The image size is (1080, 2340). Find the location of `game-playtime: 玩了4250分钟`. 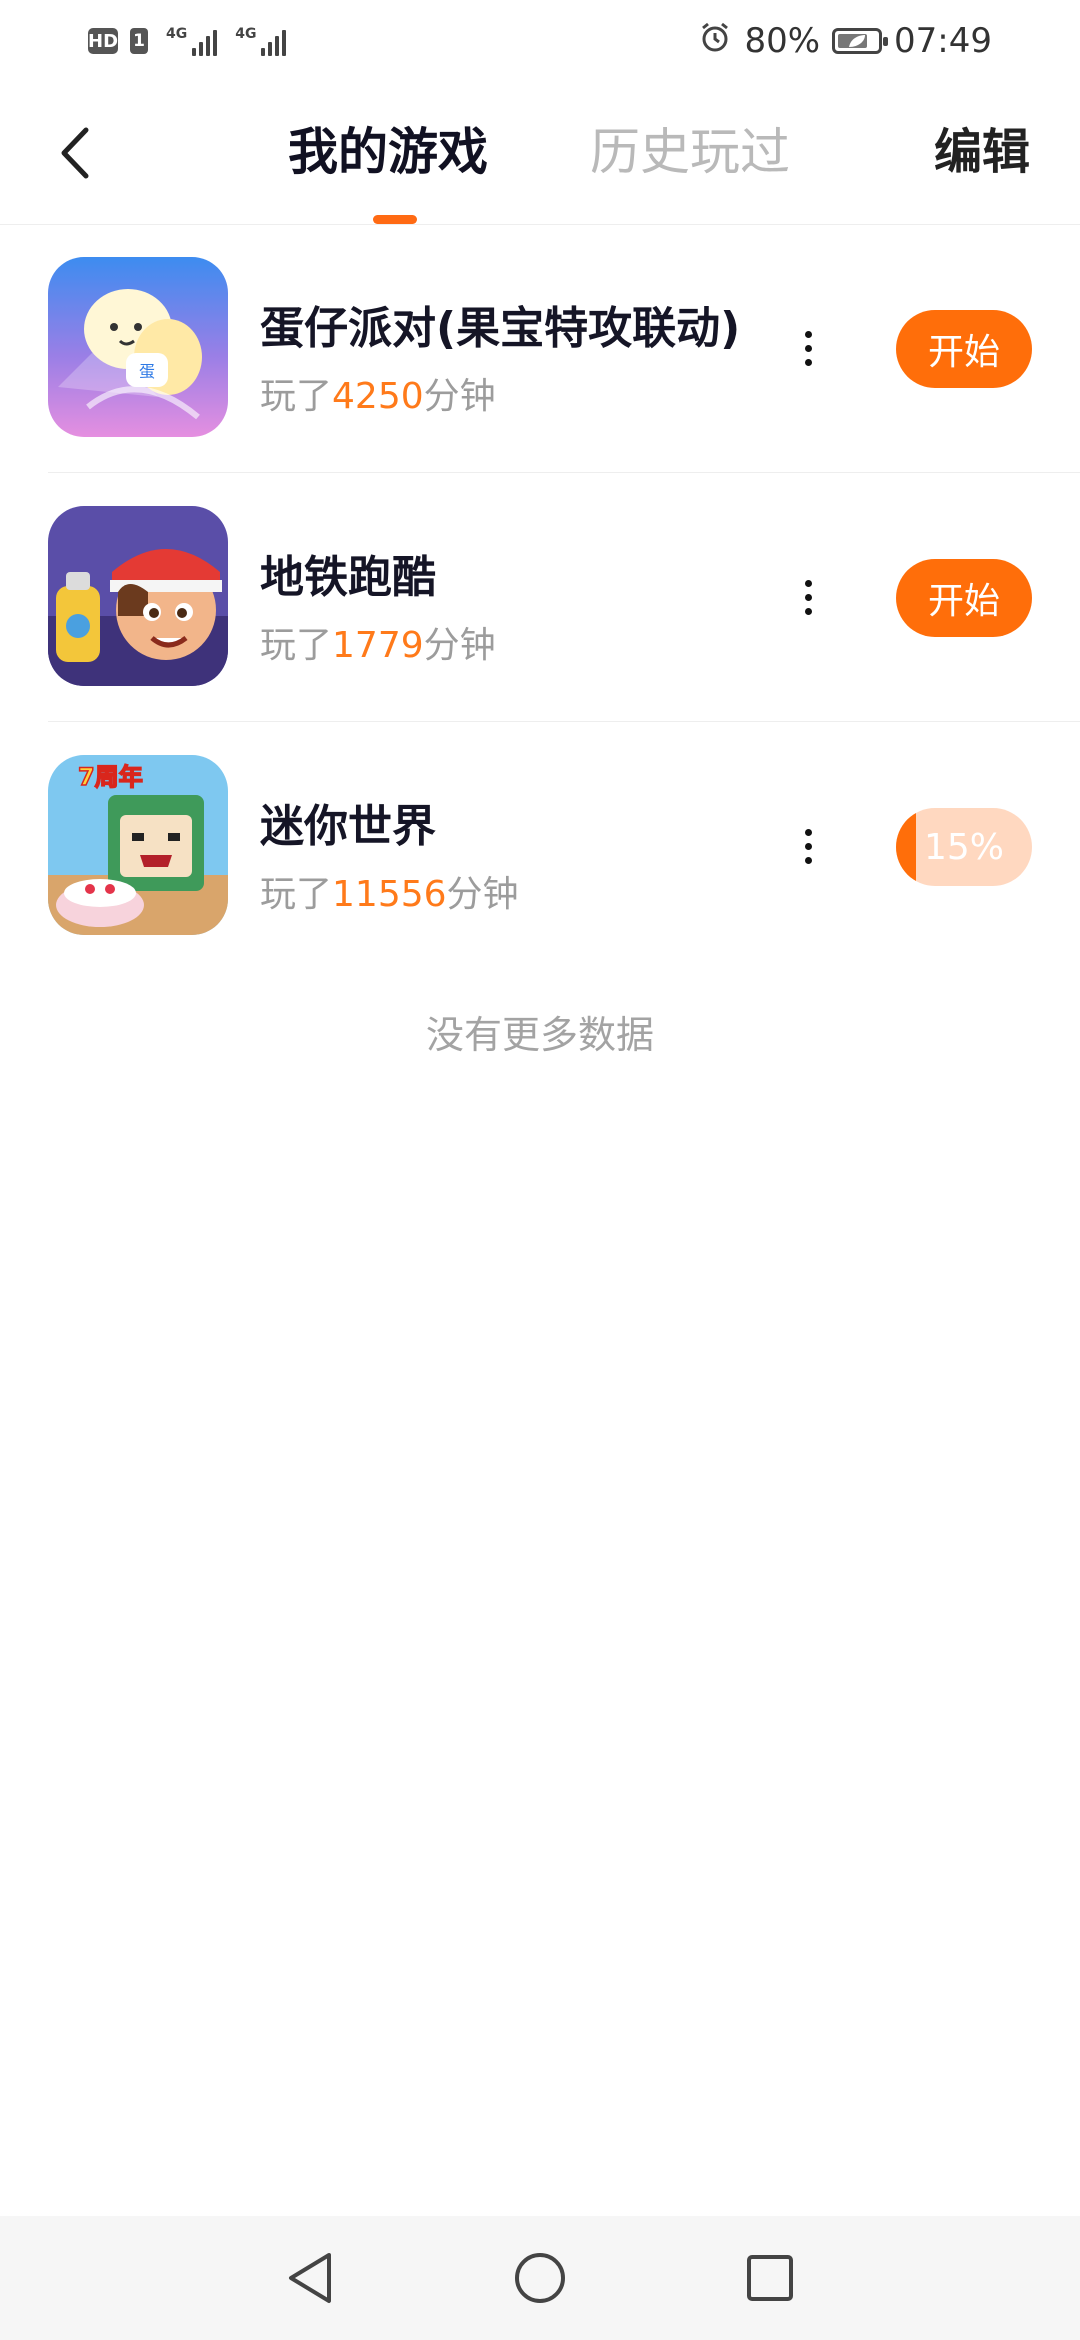

game-playtime: 玩了4250分钟 is located at coordinates (378, 393).